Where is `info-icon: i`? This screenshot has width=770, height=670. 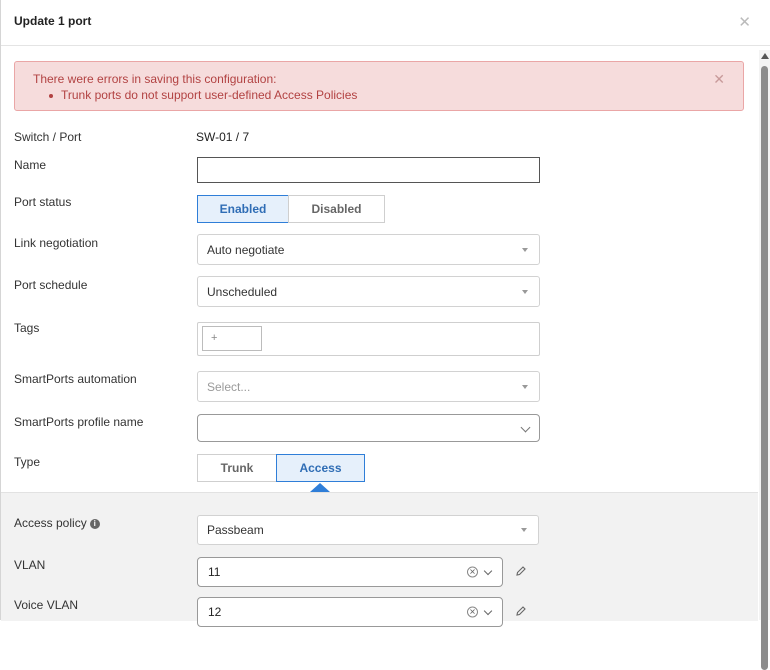 info-icon: i is located at coordinates (94, 523).